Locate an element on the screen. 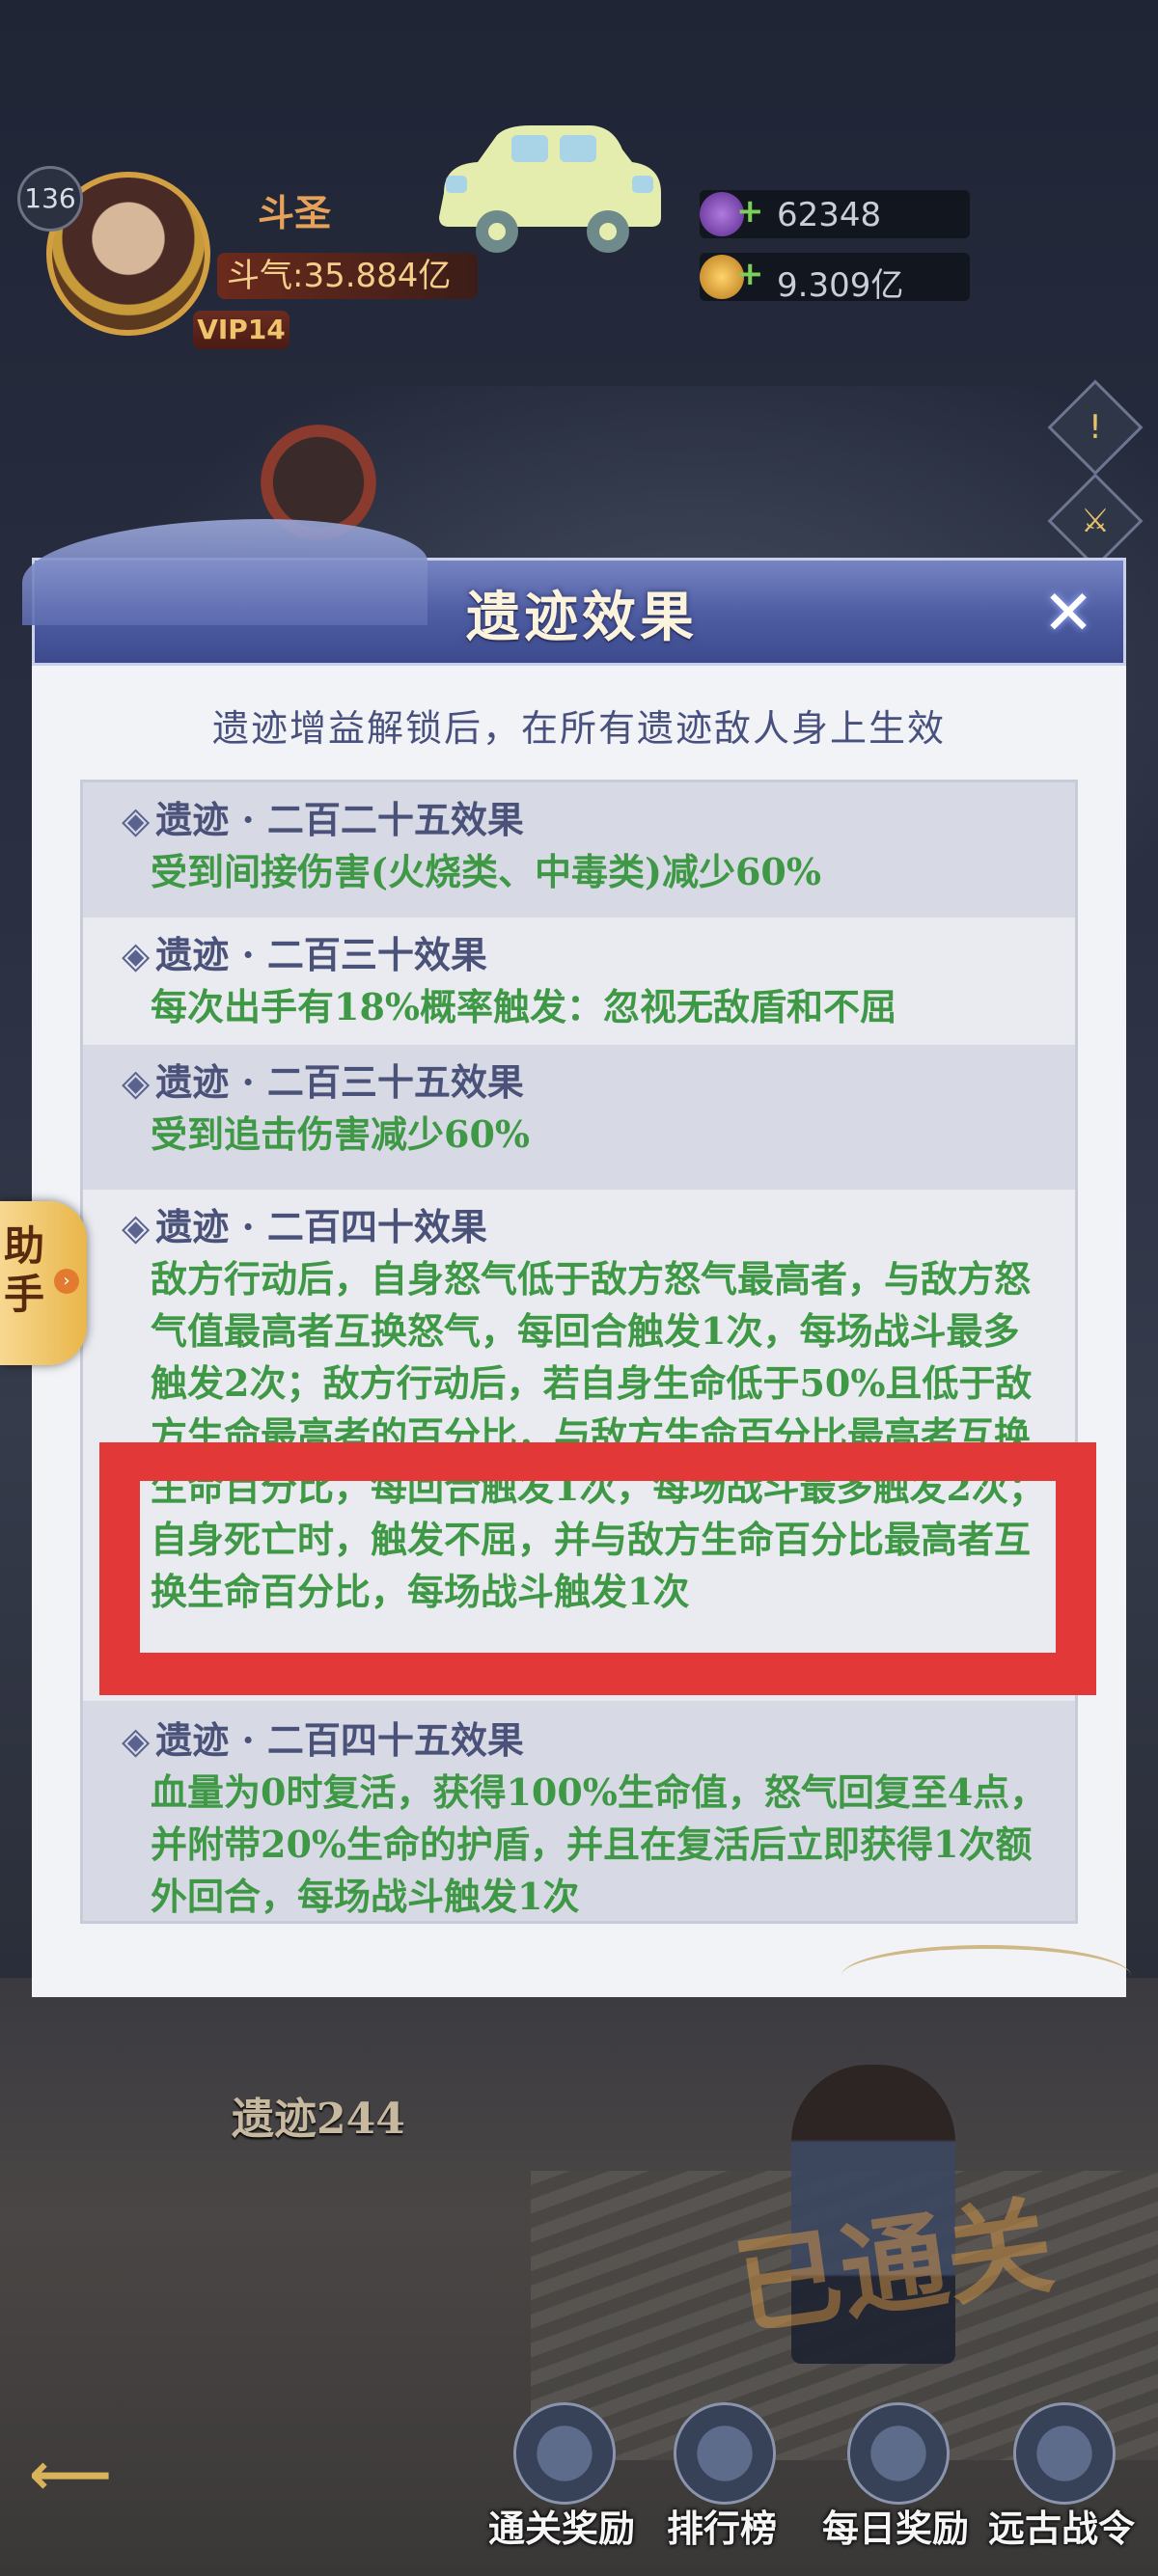 This screenshot has height=2576, width=1158. list-item: ◈ 遗迹 · 二百三十五效果 受到追击伤害减少60% is located at coordinates (579, 1117).